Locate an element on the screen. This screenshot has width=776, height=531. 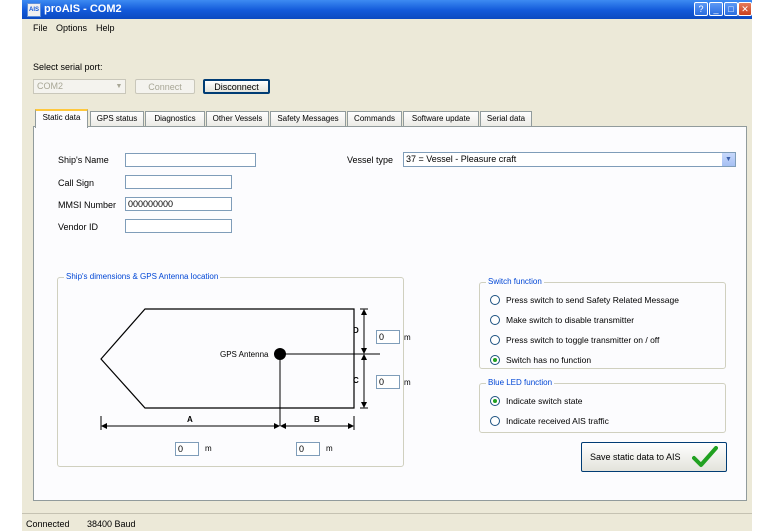
switch-option-label-1: Make switch to disable transmitter is located at coordinates (570, 320).